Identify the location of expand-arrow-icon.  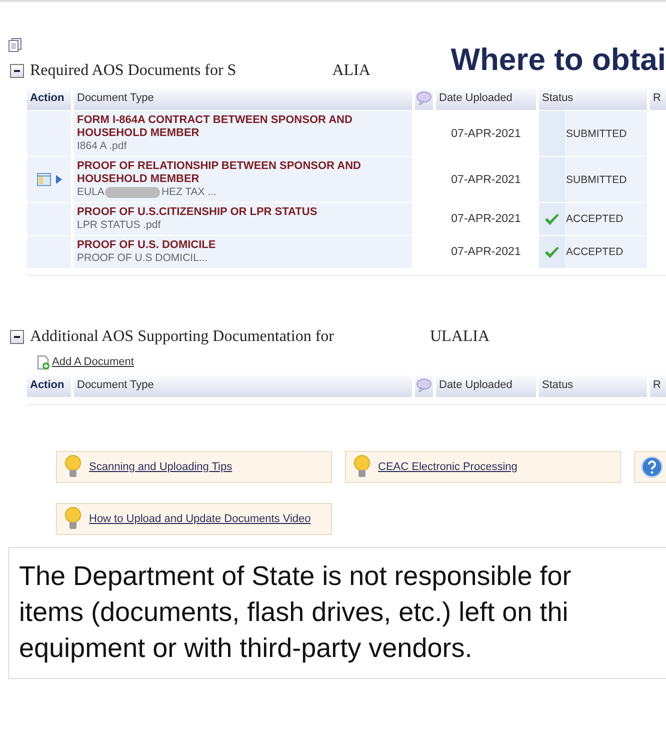
(59, 179).